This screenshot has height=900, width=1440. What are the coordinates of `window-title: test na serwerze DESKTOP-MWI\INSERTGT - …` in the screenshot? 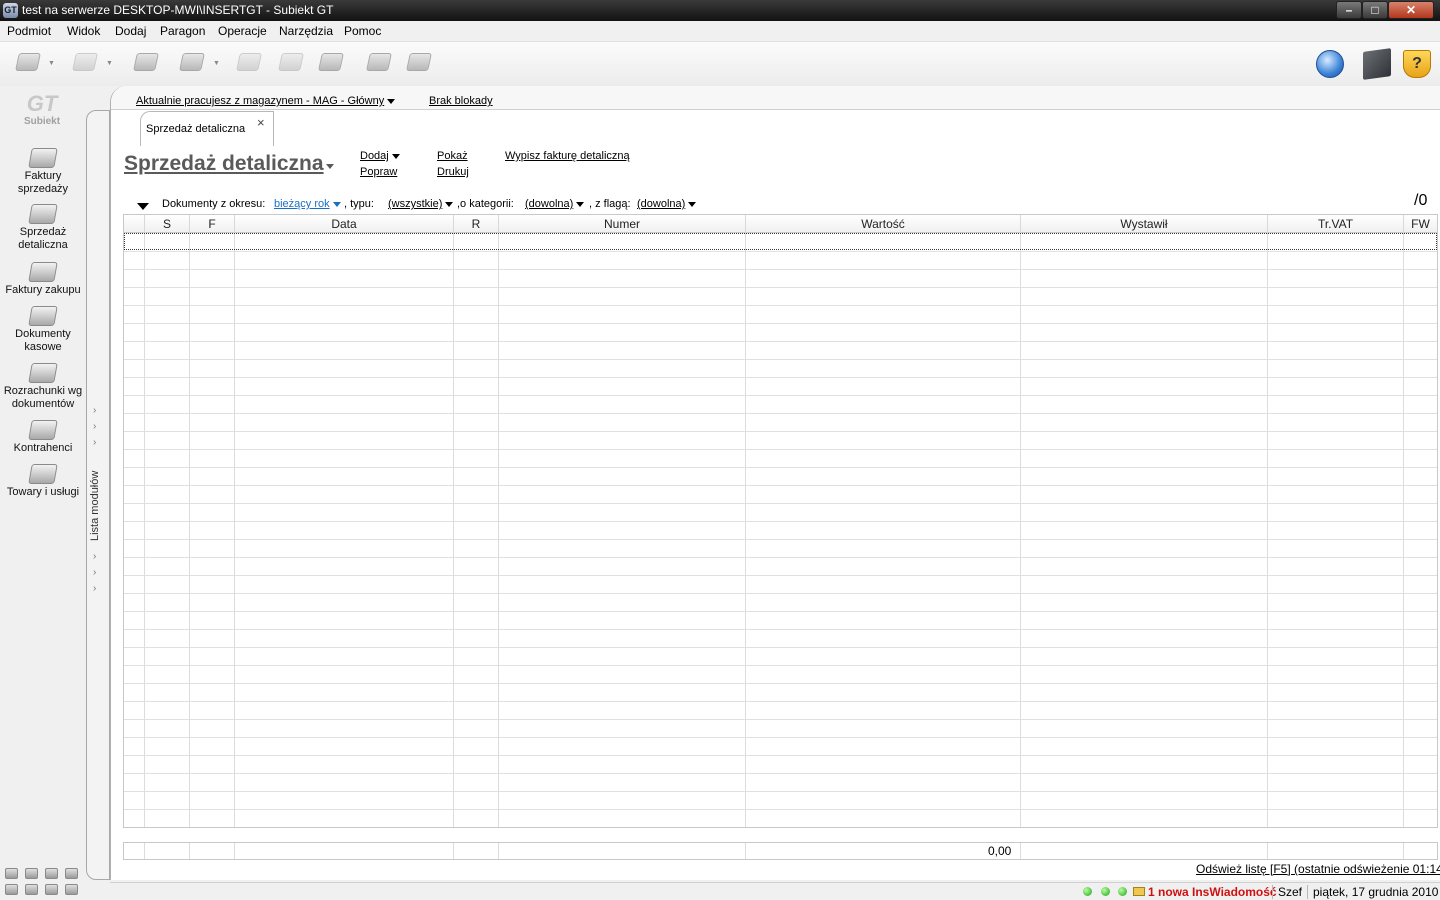 It's located at (178, 10).